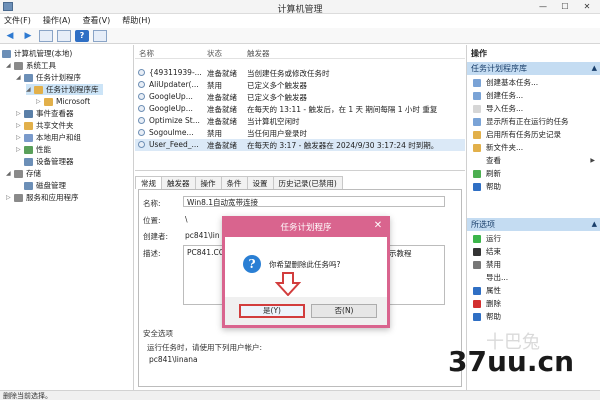 Image resolution: width=600 pixels, height=401 pixels. I want to click on tree-node-performance: ▷ 性能, so click(33, 149).